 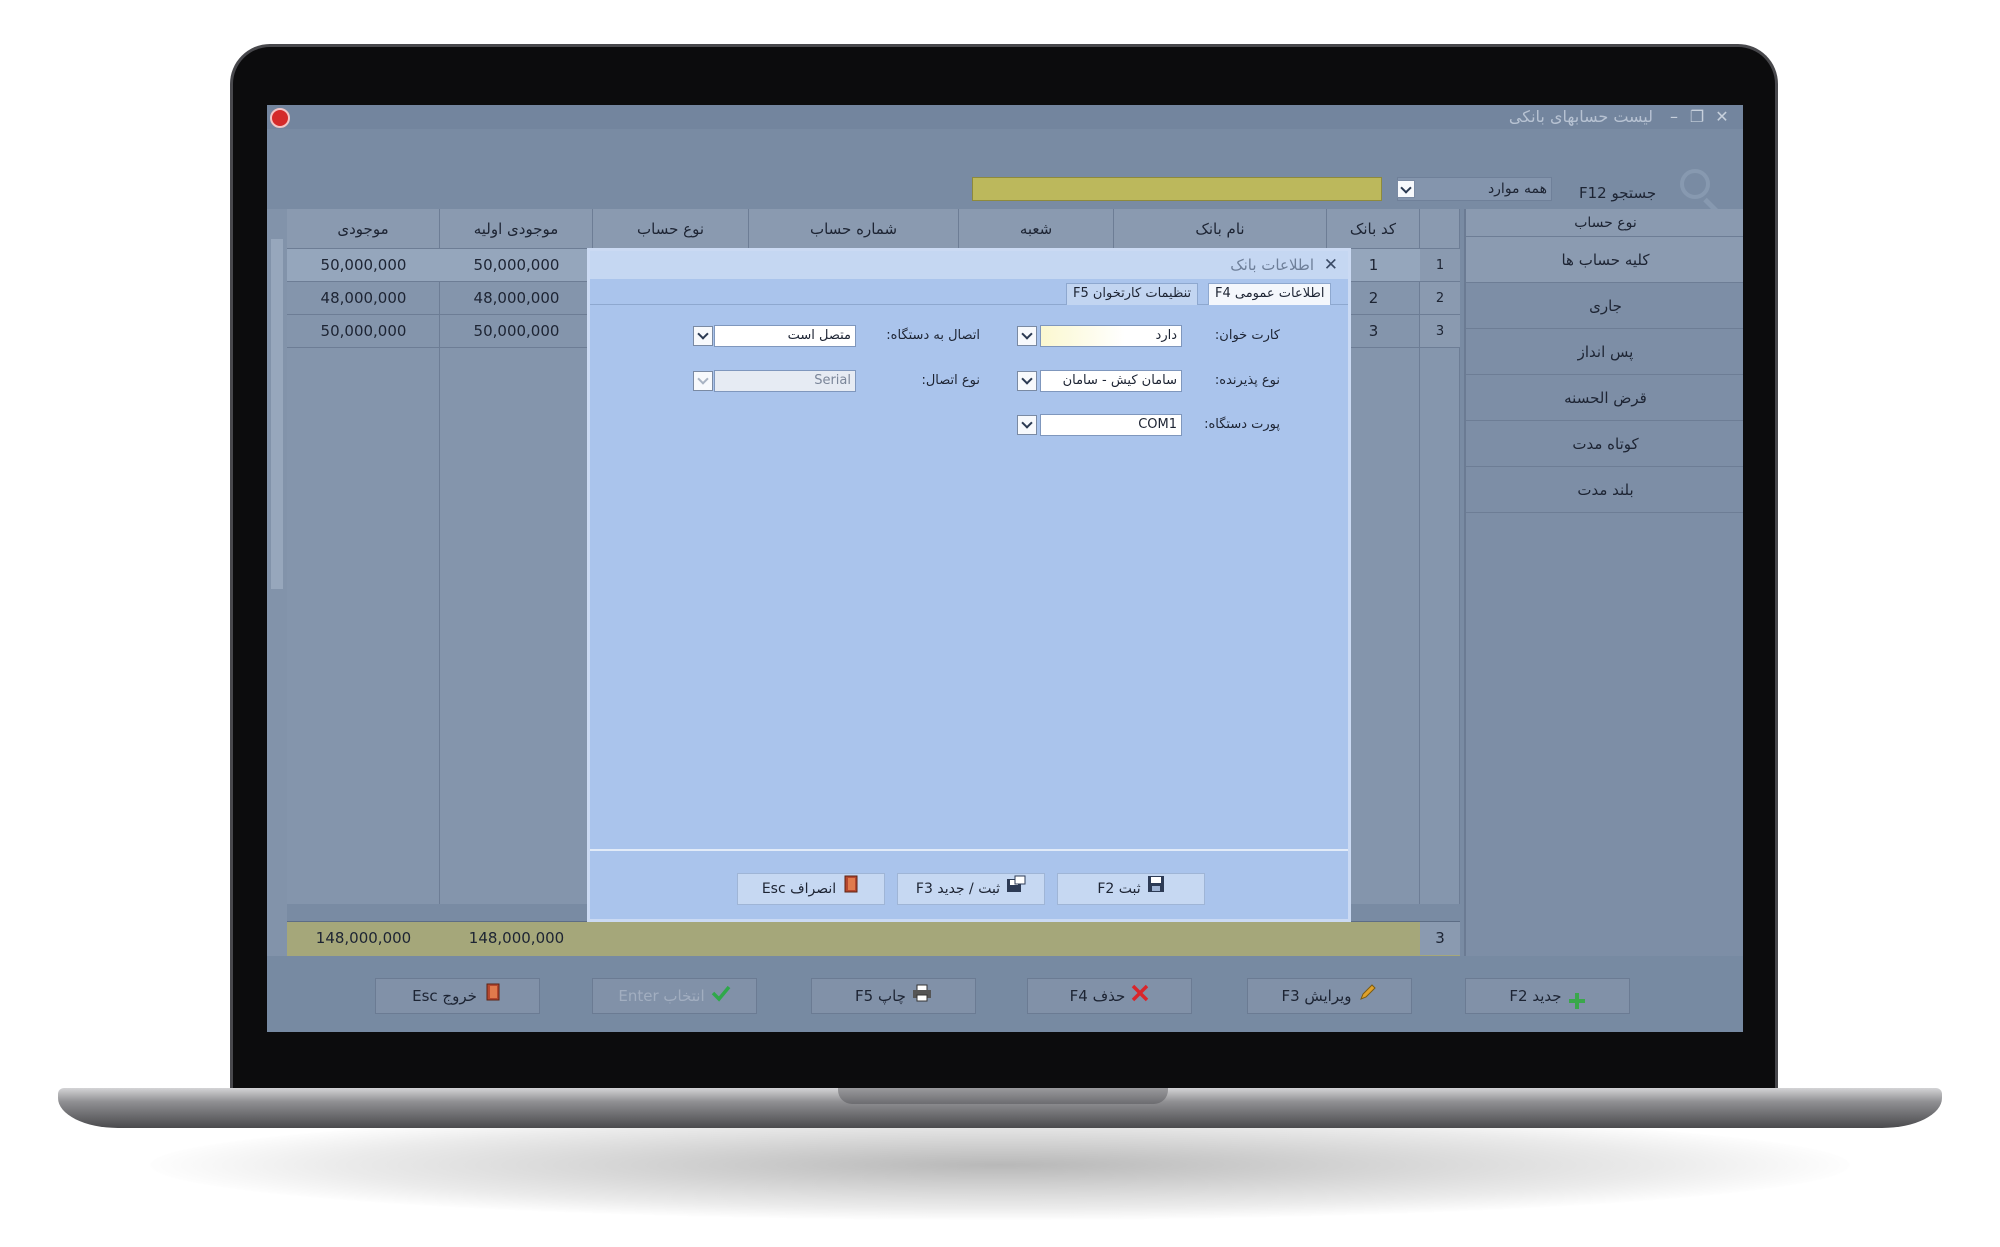 I want to click on window-title: لیست حسابهای بانکی, so click(x=1580, y=116).